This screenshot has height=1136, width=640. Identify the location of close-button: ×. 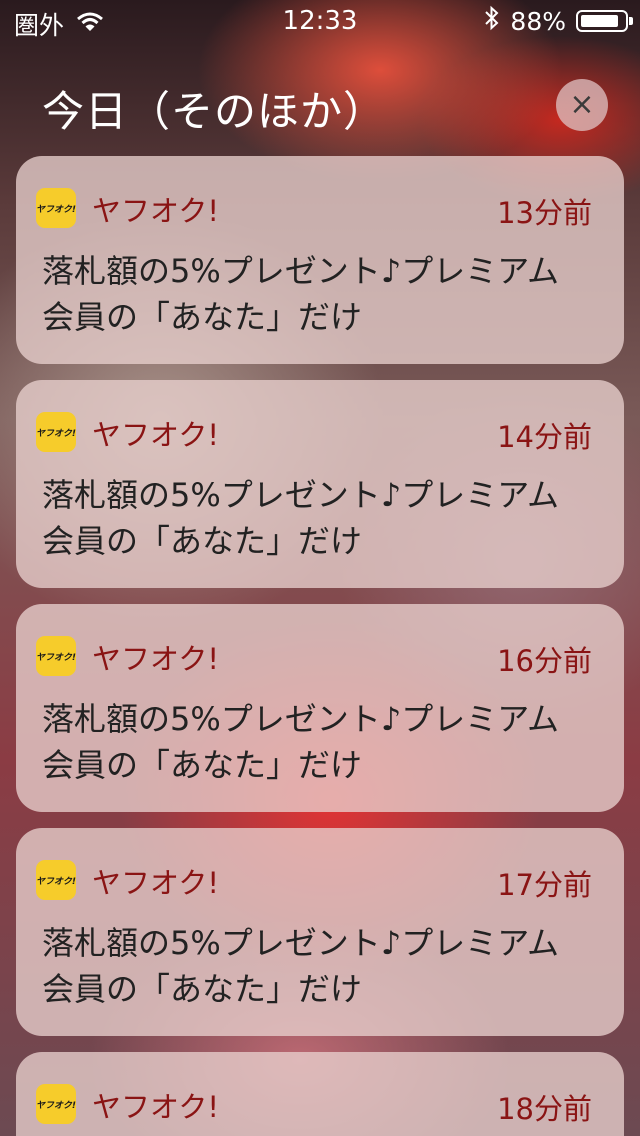
(582, 105).